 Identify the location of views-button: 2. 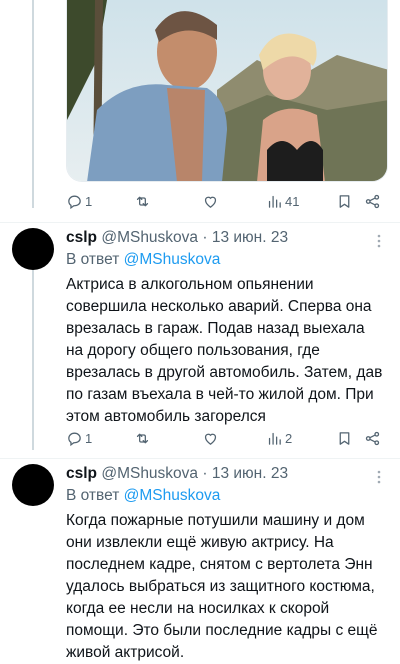
(279, 438).